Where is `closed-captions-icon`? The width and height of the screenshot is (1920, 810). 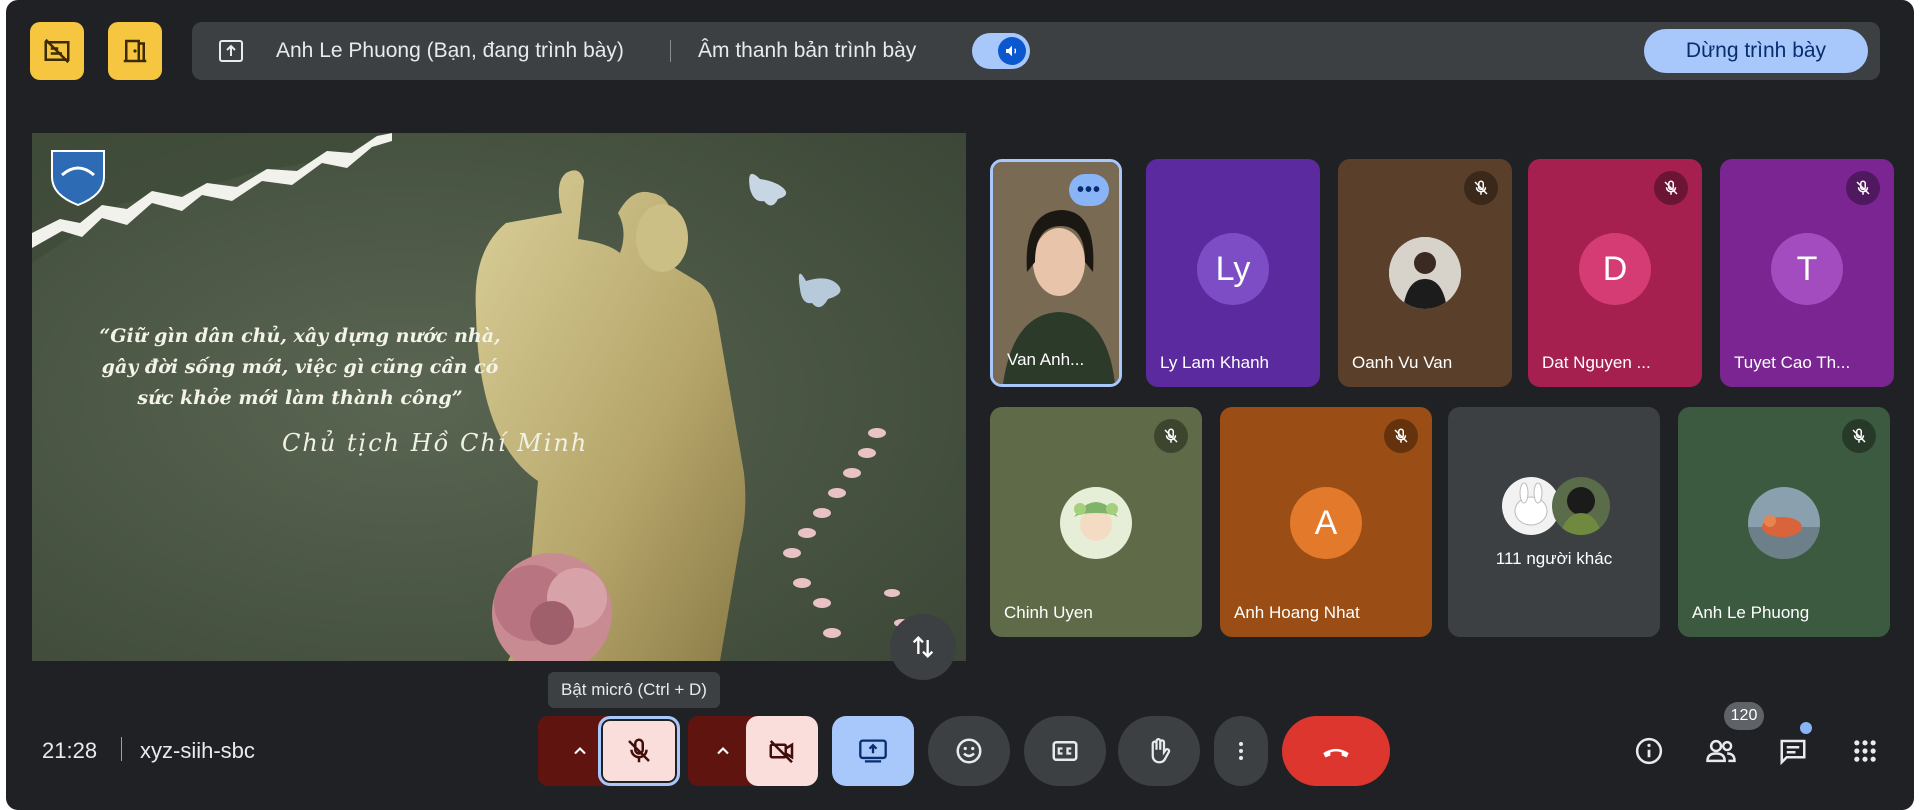
closed-captions-icon is located at coordinates (1065, 751).